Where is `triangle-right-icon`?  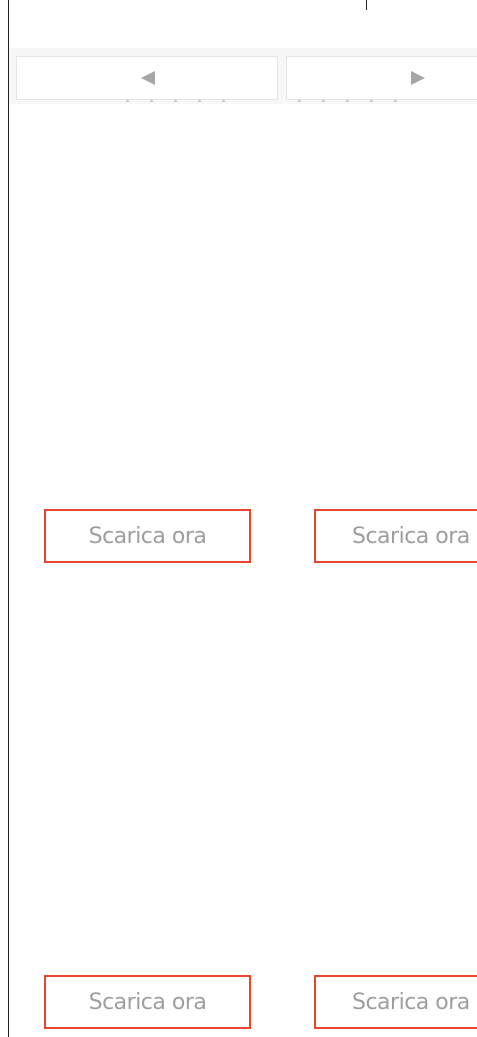
triangle-right-icon is located at coordinates (418, 78).